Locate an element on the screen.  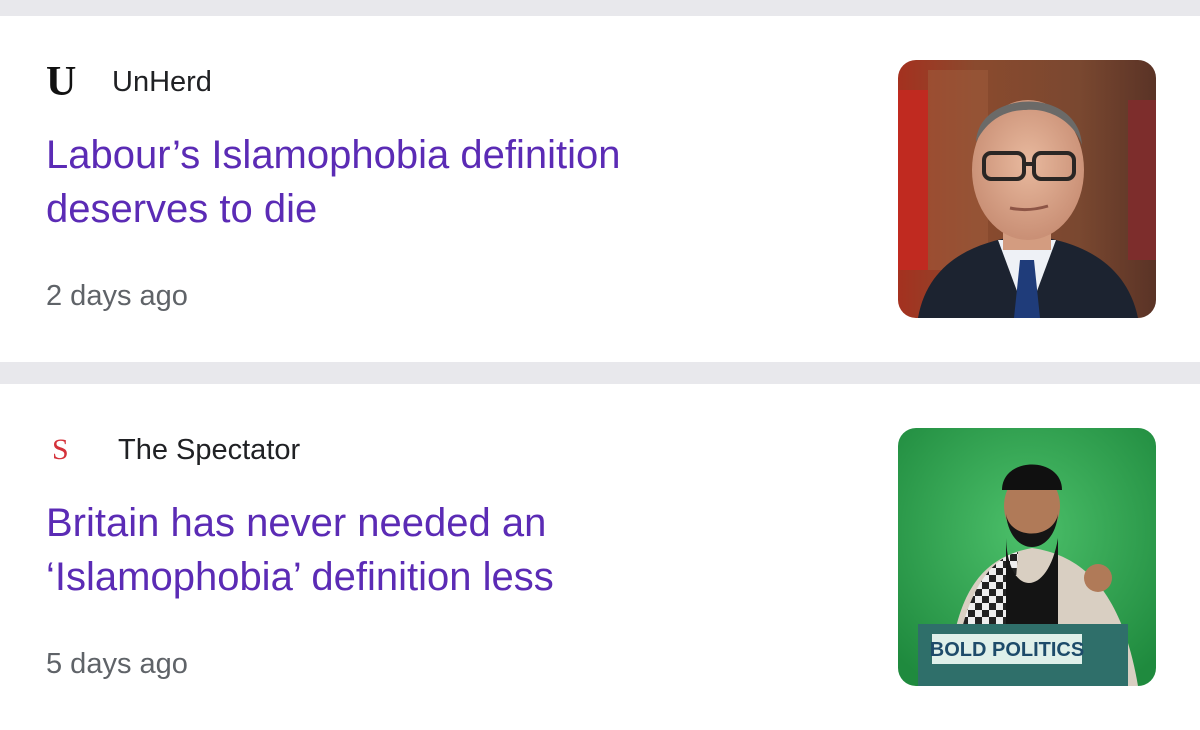
politician-portrait-image is located at coordinates (1027, 189).